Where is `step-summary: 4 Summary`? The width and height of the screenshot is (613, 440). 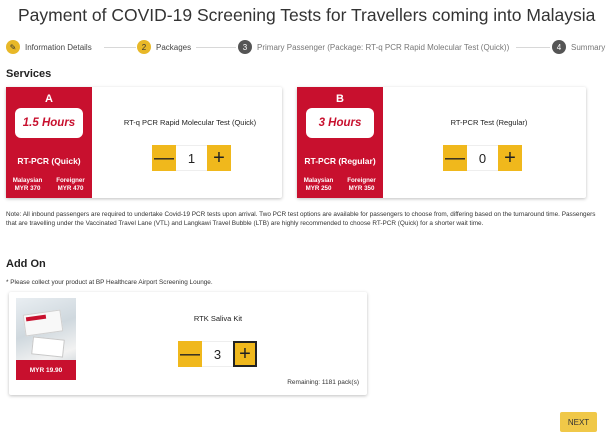
step-summary: 4 Summary is located at coordinates (578, 47).